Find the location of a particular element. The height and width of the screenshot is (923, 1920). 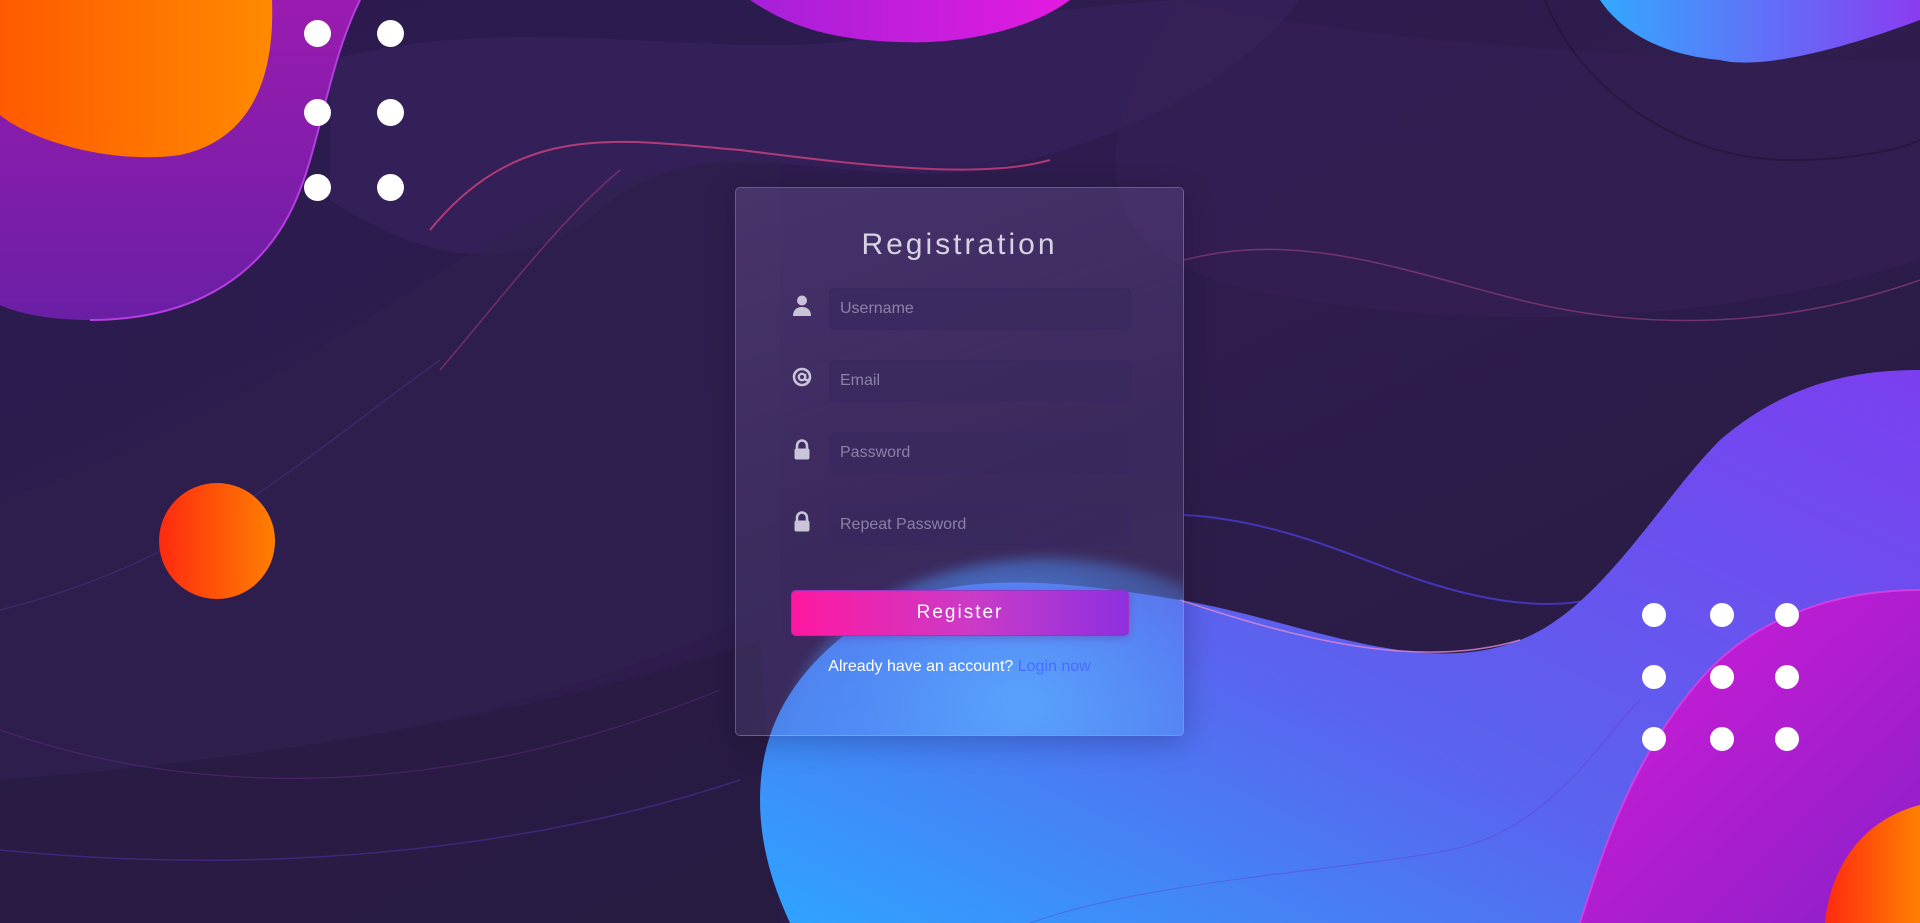

email-input is located at coordinates (980, 381).